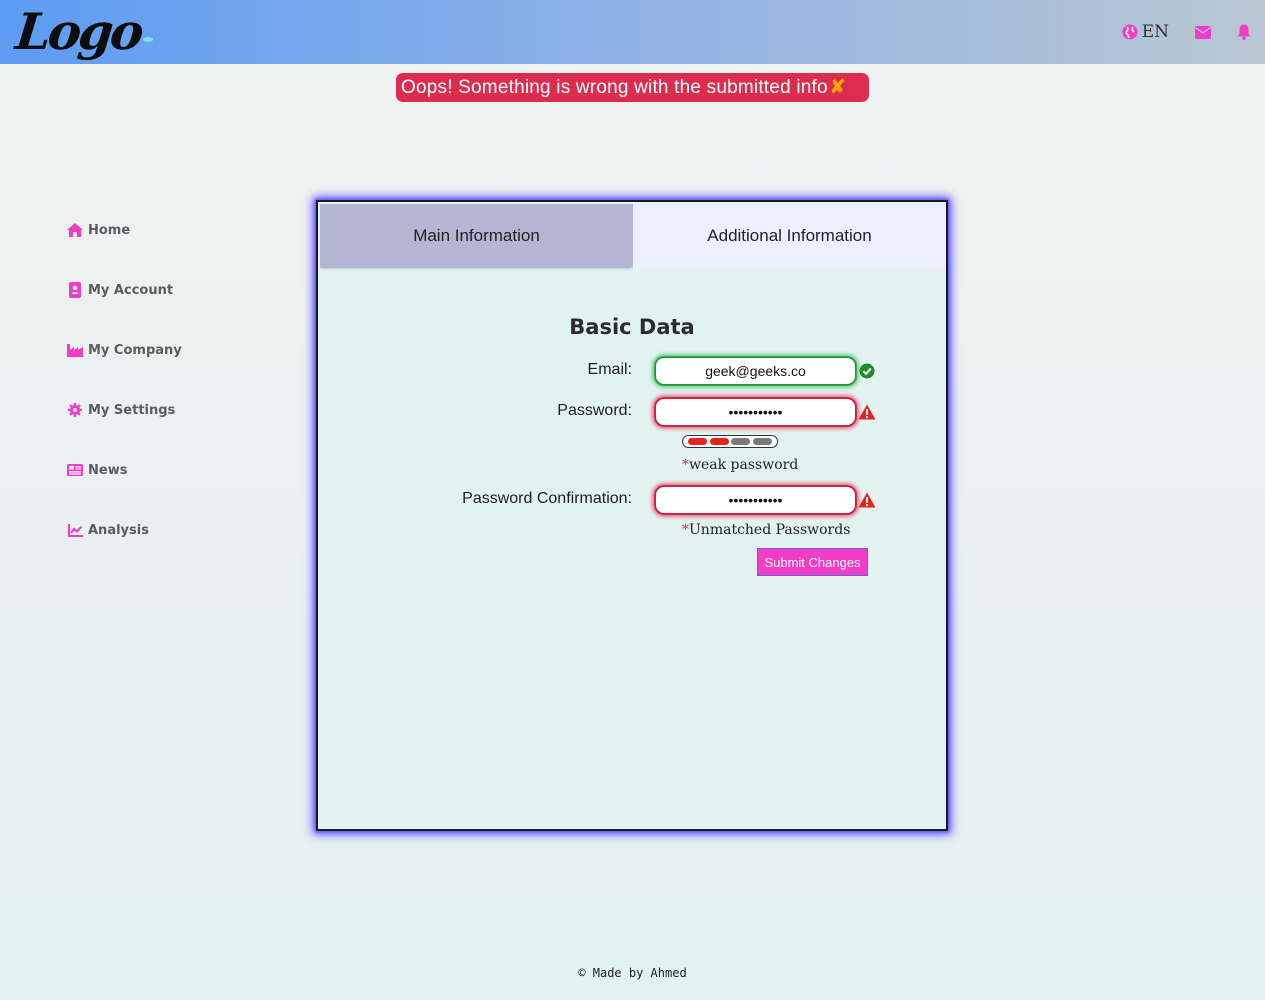 The width and height of the screenshot is (1265, 1000). Describe the element at coordinates (632, 32) in the screenshot. I see `top-header: Logo EN` at that location.